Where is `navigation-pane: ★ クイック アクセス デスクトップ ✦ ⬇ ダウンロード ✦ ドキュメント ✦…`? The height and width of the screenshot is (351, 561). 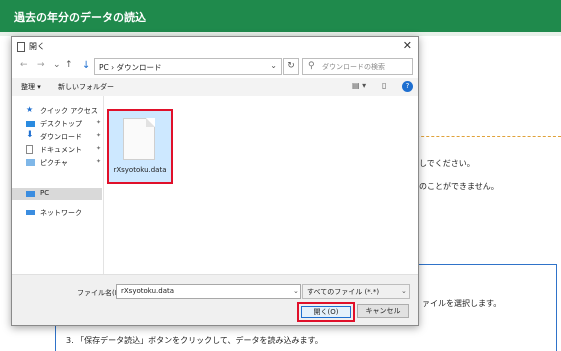
navigation-pane: ★ クイック アクセス デスクトップ ✦ ⬇ ダウンロード ✦ ドキュメント ✦… is located at coordinates (57, 185).